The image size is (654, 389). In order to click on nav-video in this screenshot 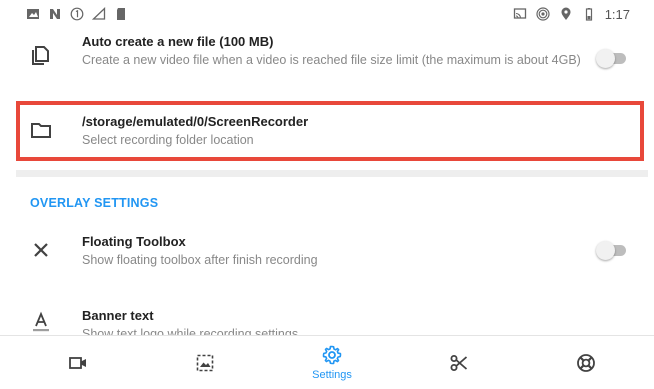, I will do `click(78, 362)`.